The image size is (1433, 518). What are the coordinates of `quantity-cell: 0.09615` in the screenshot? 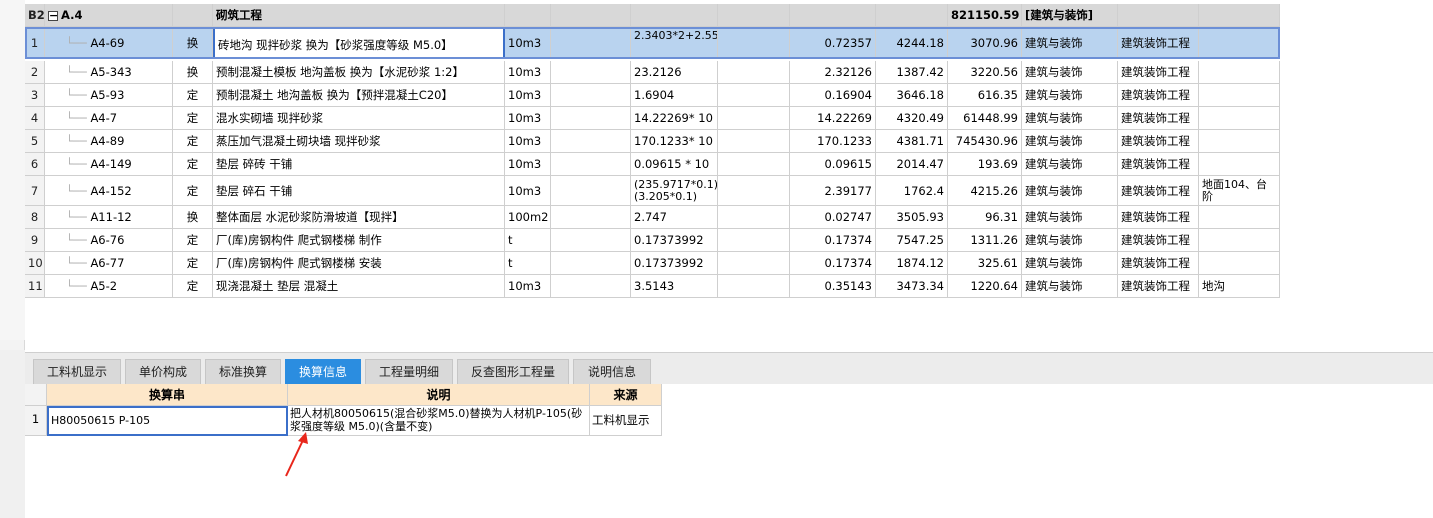 It's located at (833, 164).